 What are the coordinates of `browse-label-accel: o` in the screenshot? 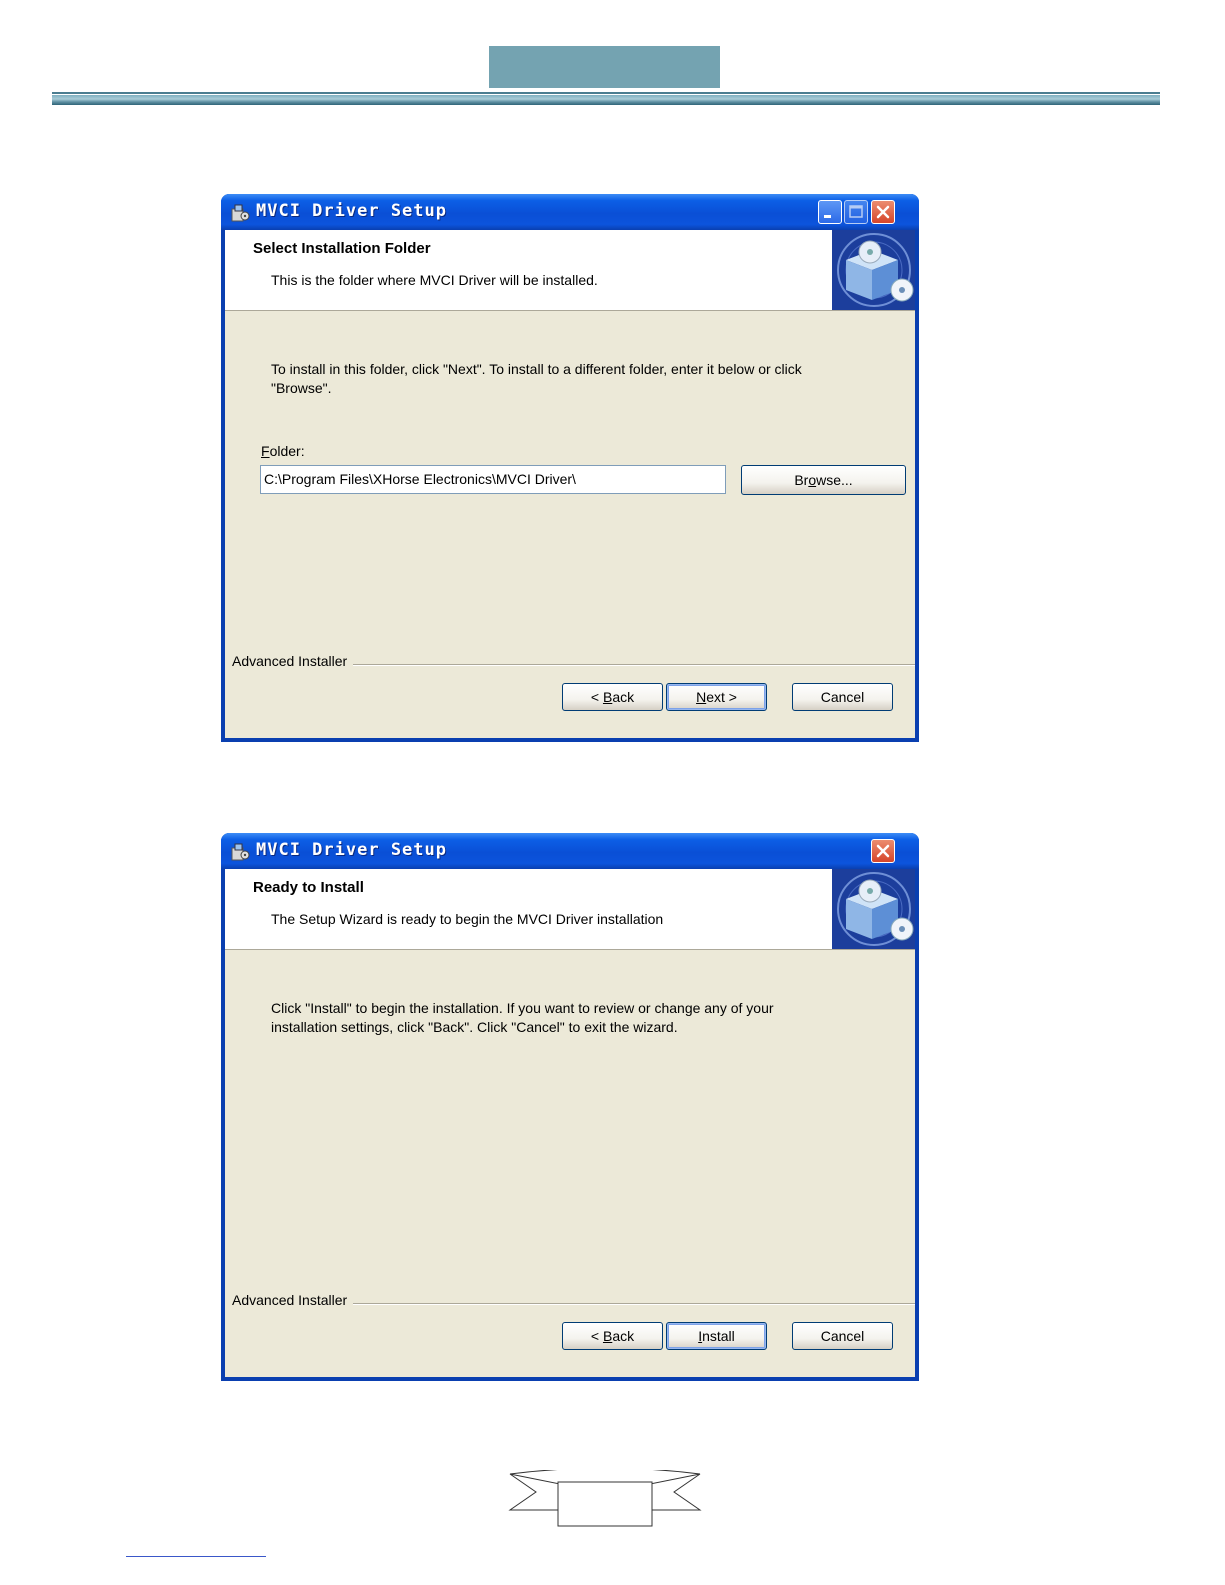 It's located at (812, 480).